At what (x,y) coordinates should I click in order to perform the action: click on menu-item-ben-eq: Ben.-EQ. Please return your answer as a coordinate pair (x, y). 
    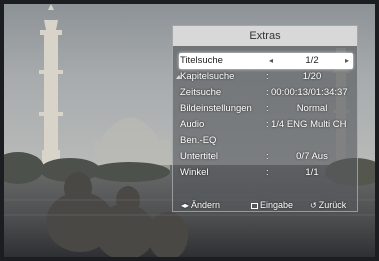
    Looking at the image, I should click on (266, 141).